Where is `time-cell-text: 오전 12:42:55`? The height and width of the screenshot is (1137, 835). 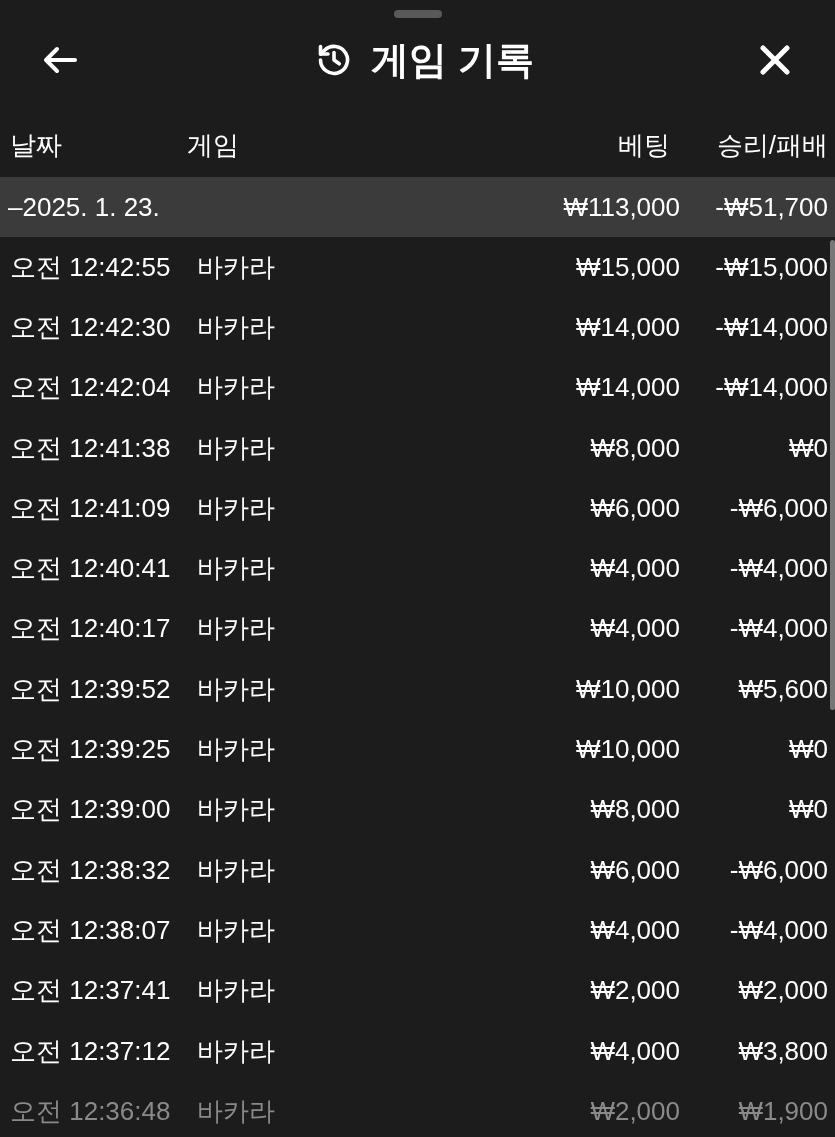 time-cell-text: 오전 12:42:55 is located at coordinates (90, 267).